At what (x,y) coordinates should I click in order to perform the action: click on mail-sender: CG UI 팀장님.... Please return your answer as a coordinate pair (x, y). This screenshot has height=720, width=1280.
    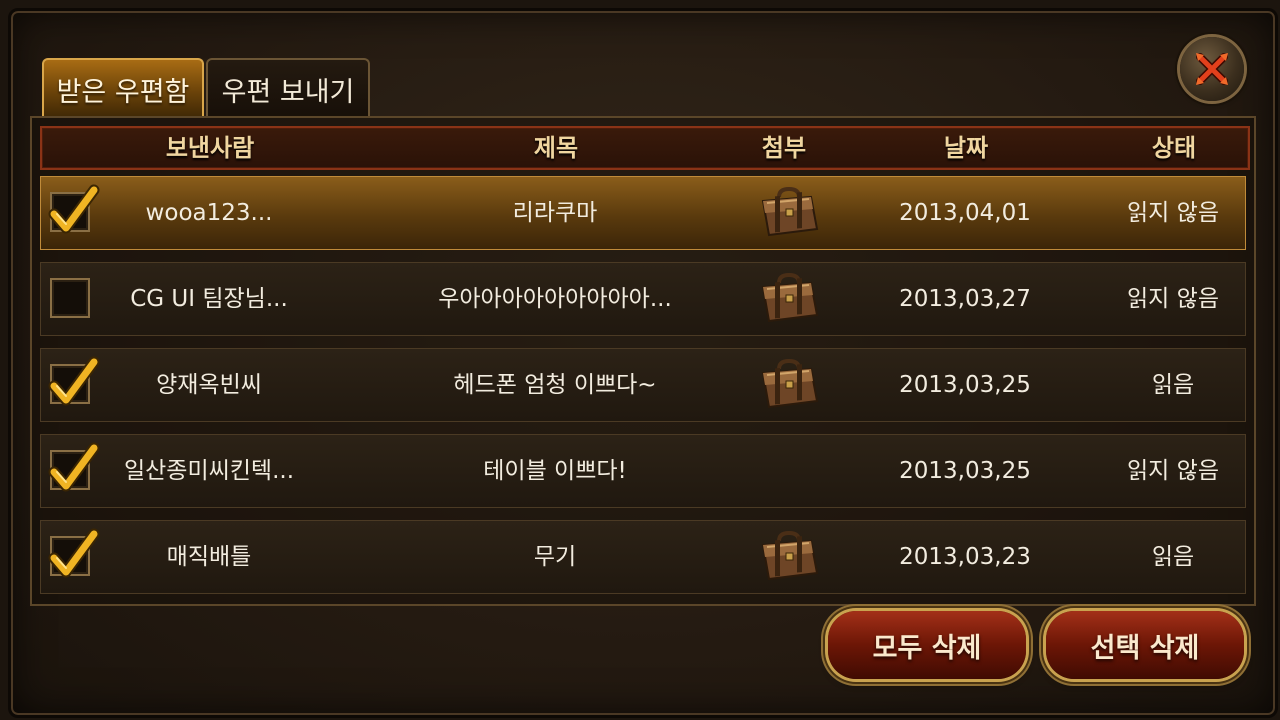
    Looking at the image, I should click on (209, 299).